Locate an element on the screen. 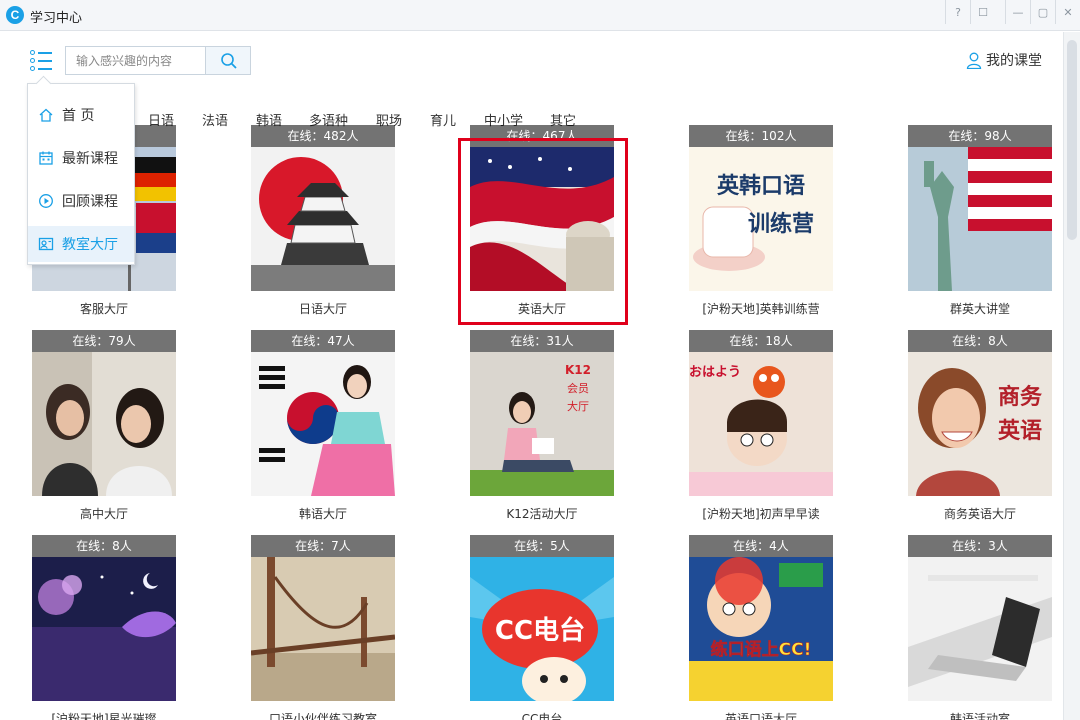 This screenshot has height=720, width=1080. title-bar: C 学习中心 ? ☐ — ▢ ✕ is located at coordinates (540, 15).